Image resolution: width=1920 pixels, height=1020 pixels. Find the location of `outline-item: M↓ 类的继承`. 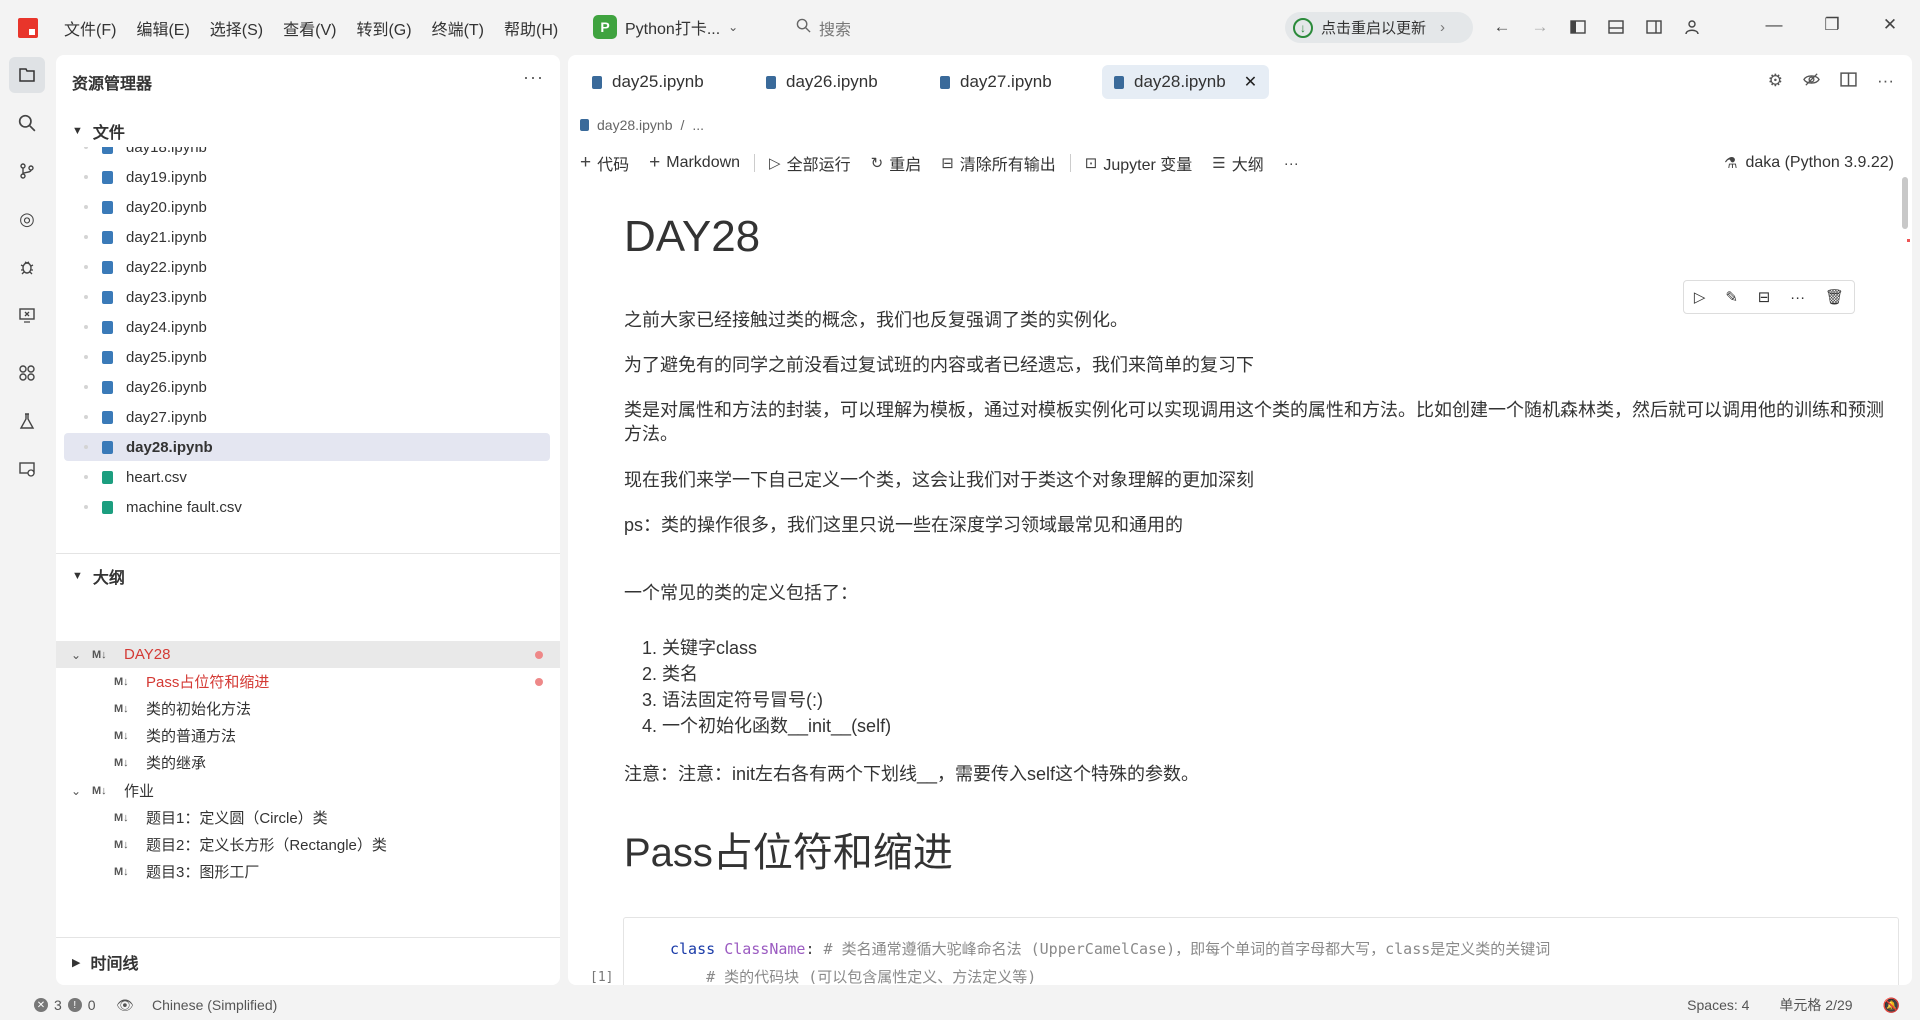

outline-item: M↓ 类的继承 is located at coordinates (308, 762).